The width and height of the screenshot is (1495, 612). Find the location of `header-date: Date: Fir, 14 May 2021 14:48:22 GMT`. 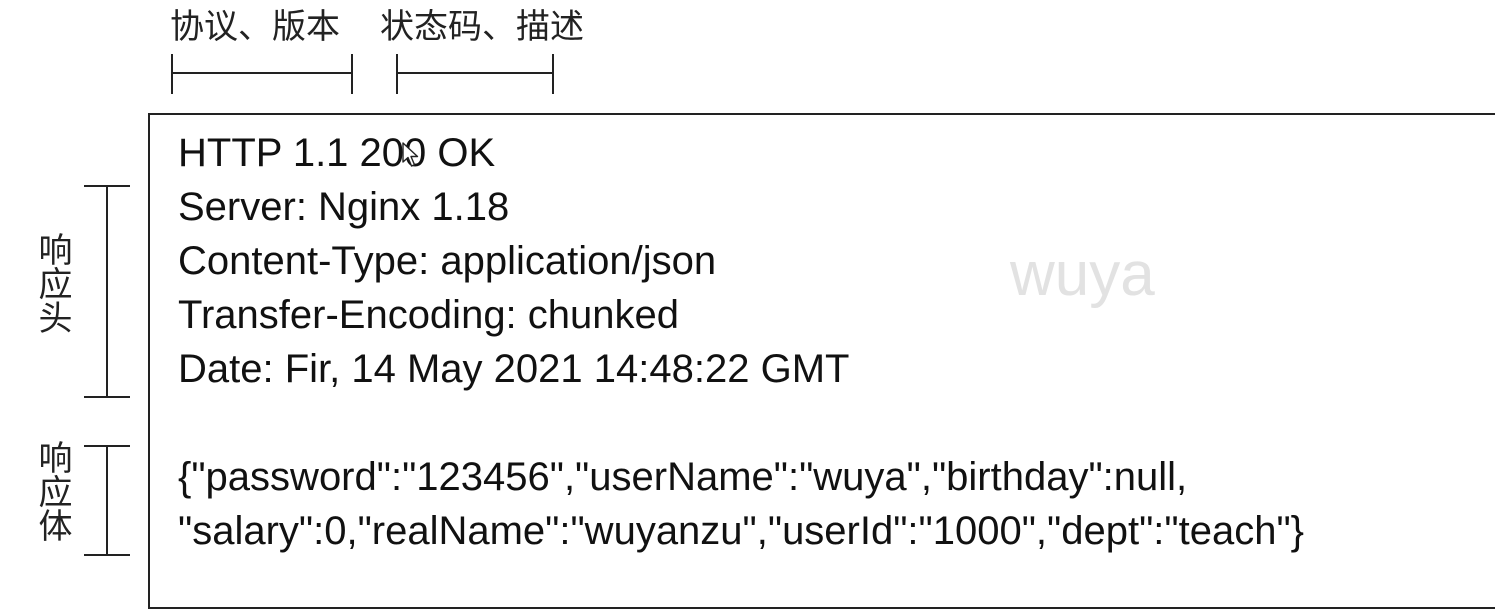

header-date: Date: Fir, 14 May 2021 14:48:22 GMT is located at coordinates (514, 369).